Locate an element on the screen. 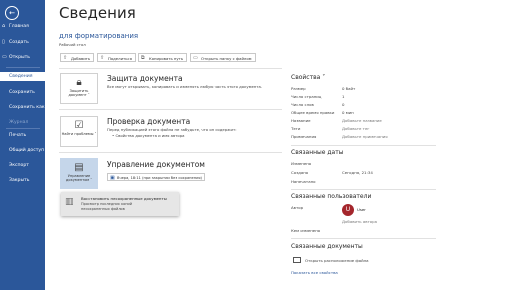  dates-heading: Связанные даты is located at coordinates (317, 152).